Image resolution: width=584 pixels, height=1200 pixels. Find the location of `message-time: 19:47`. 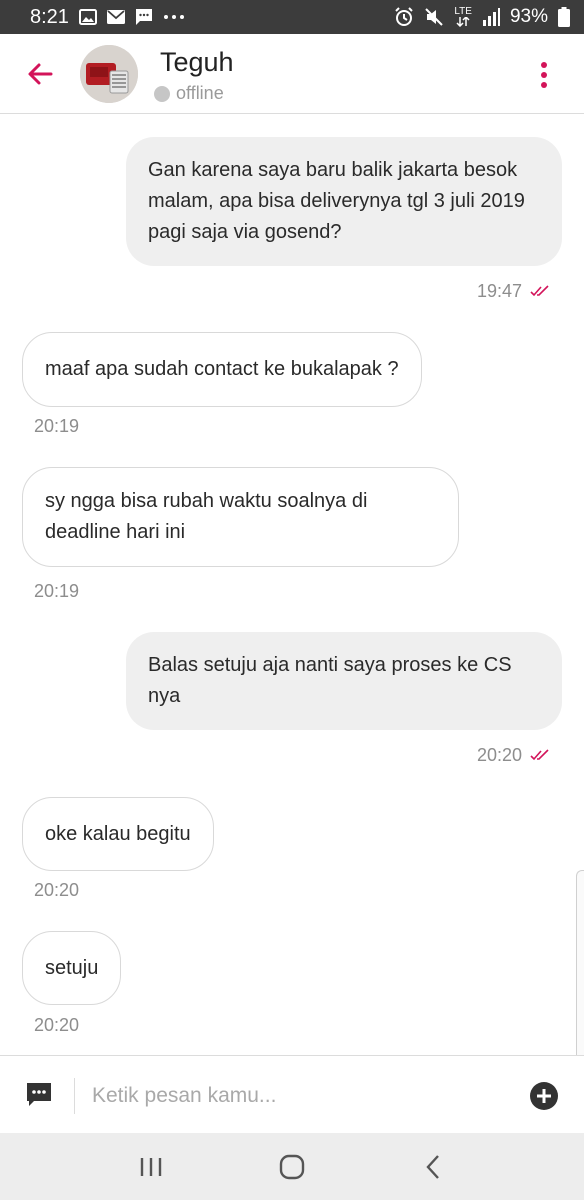

message-time: 19:47 is located at coordinates (499, 291).